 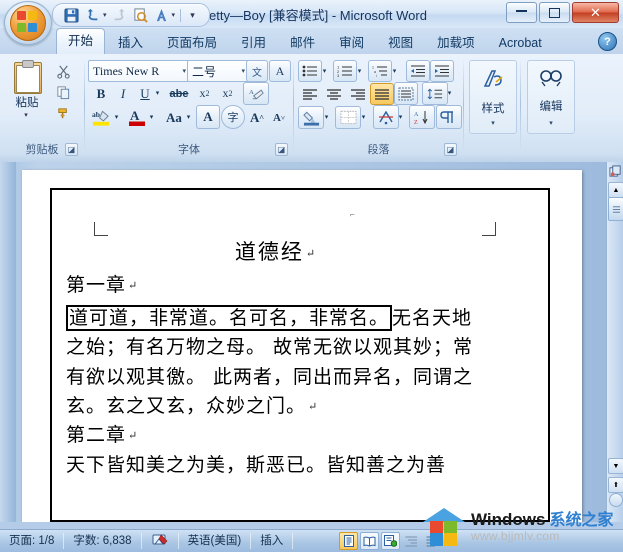 I want to click on paste-button: 粘贴 ▾, so click(x=27, y=95).